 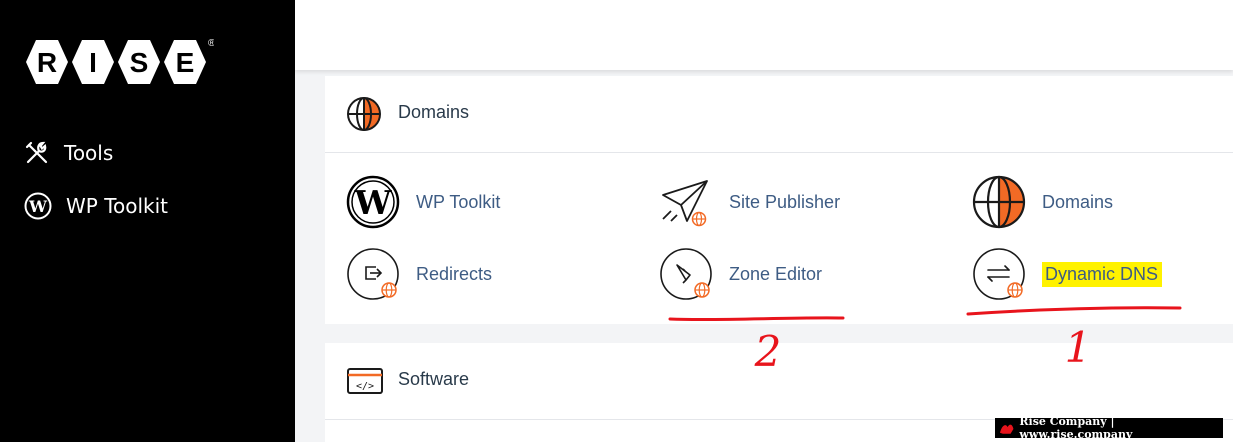 What do you see at coordinates (185, 62) in the screenshot?
I see `logo-letter: E` at bounding box center [185, 62].